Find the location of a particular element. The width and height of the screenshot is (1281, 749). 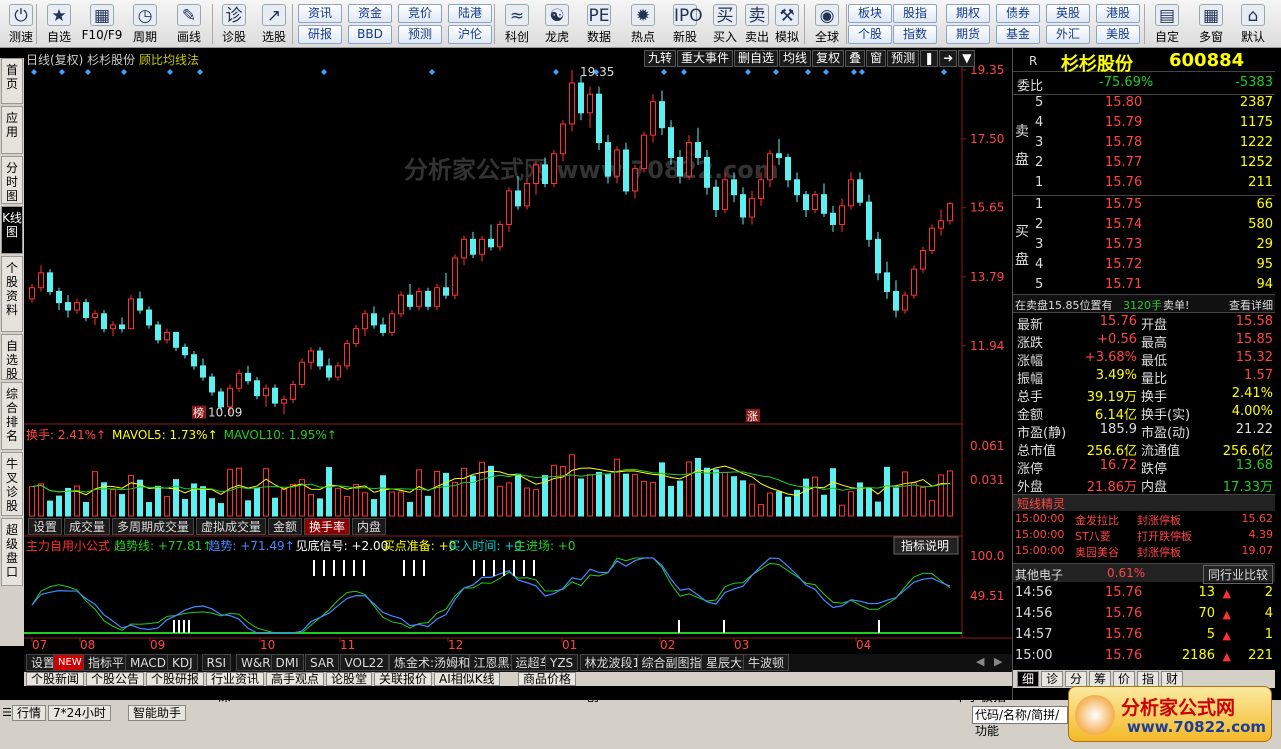

sh-hk-button: 沪伦 is located at coordinates (470, 34).